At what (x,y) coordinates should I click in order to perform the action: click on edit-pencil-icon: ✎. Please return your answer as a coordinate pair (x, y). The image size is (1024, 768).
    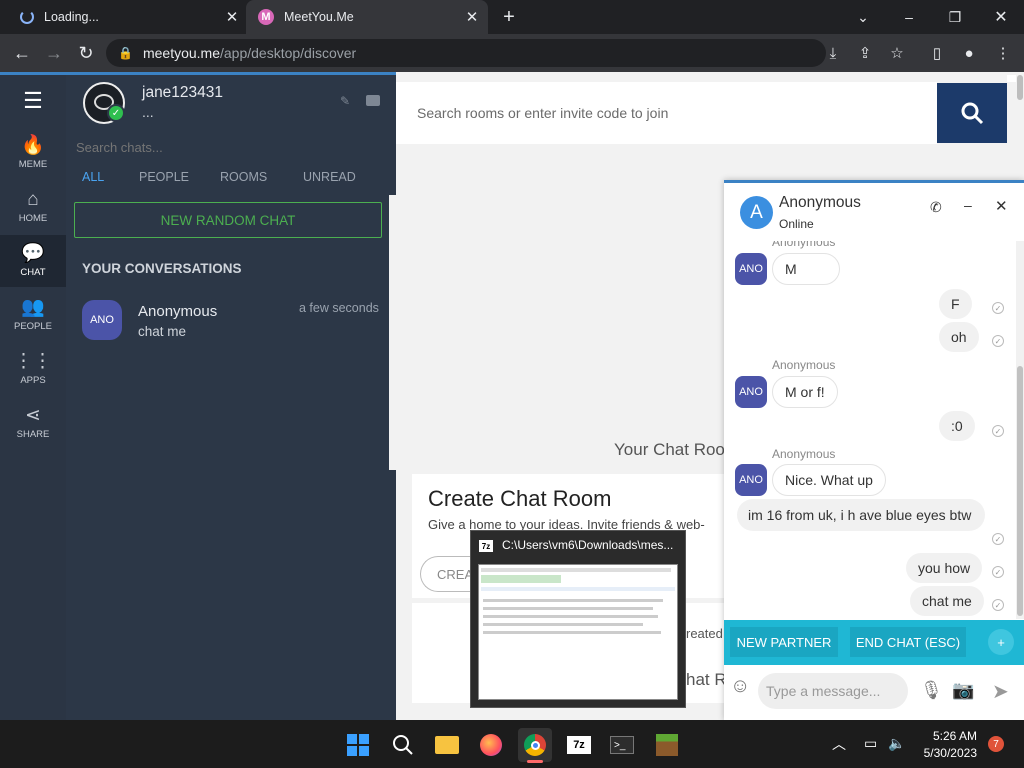
    Looking at the image, I should click on (345, 101).